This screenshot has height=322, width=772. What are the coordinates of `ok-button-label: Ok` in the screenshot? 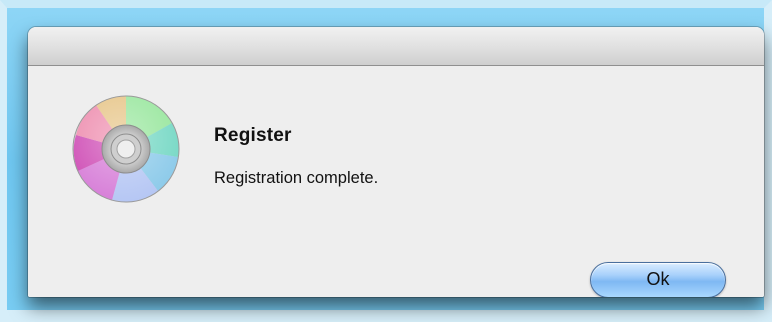 It's located at (658, 278).